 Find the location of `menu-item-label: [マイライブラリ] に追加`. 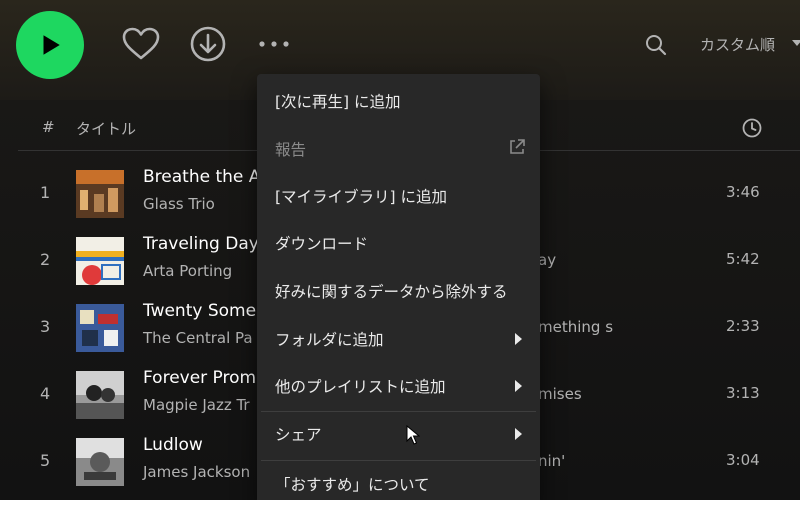

menu-item-label: [マイライブラリ] に追加 is located at coordinates (361, 197).